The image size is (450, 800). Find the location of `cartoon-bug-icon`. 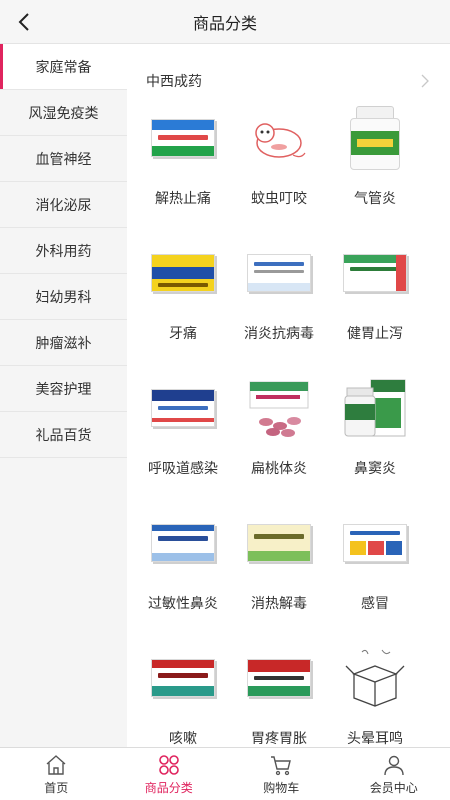

cartoon-bug-icon is located at coordinates (279, 138).